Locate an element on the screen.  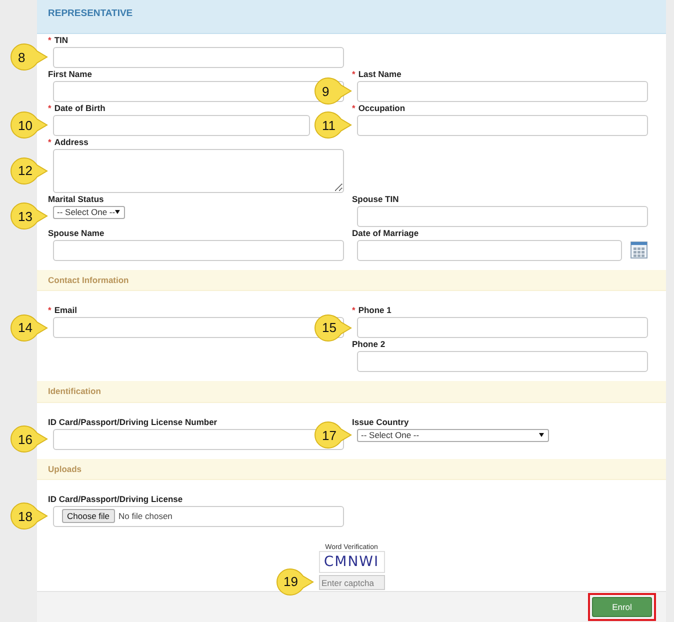
callout-badge: 10 is located at coordinates (29, 125).